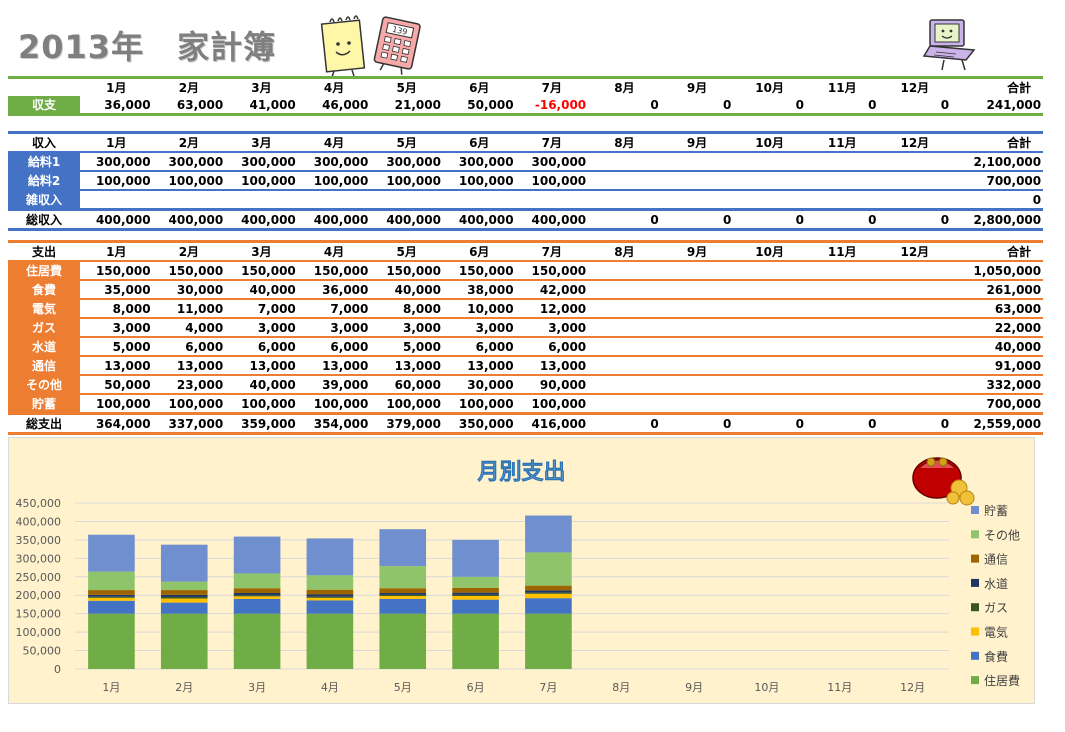  I want to click on total-cell: 22,000, so click(997, 327).